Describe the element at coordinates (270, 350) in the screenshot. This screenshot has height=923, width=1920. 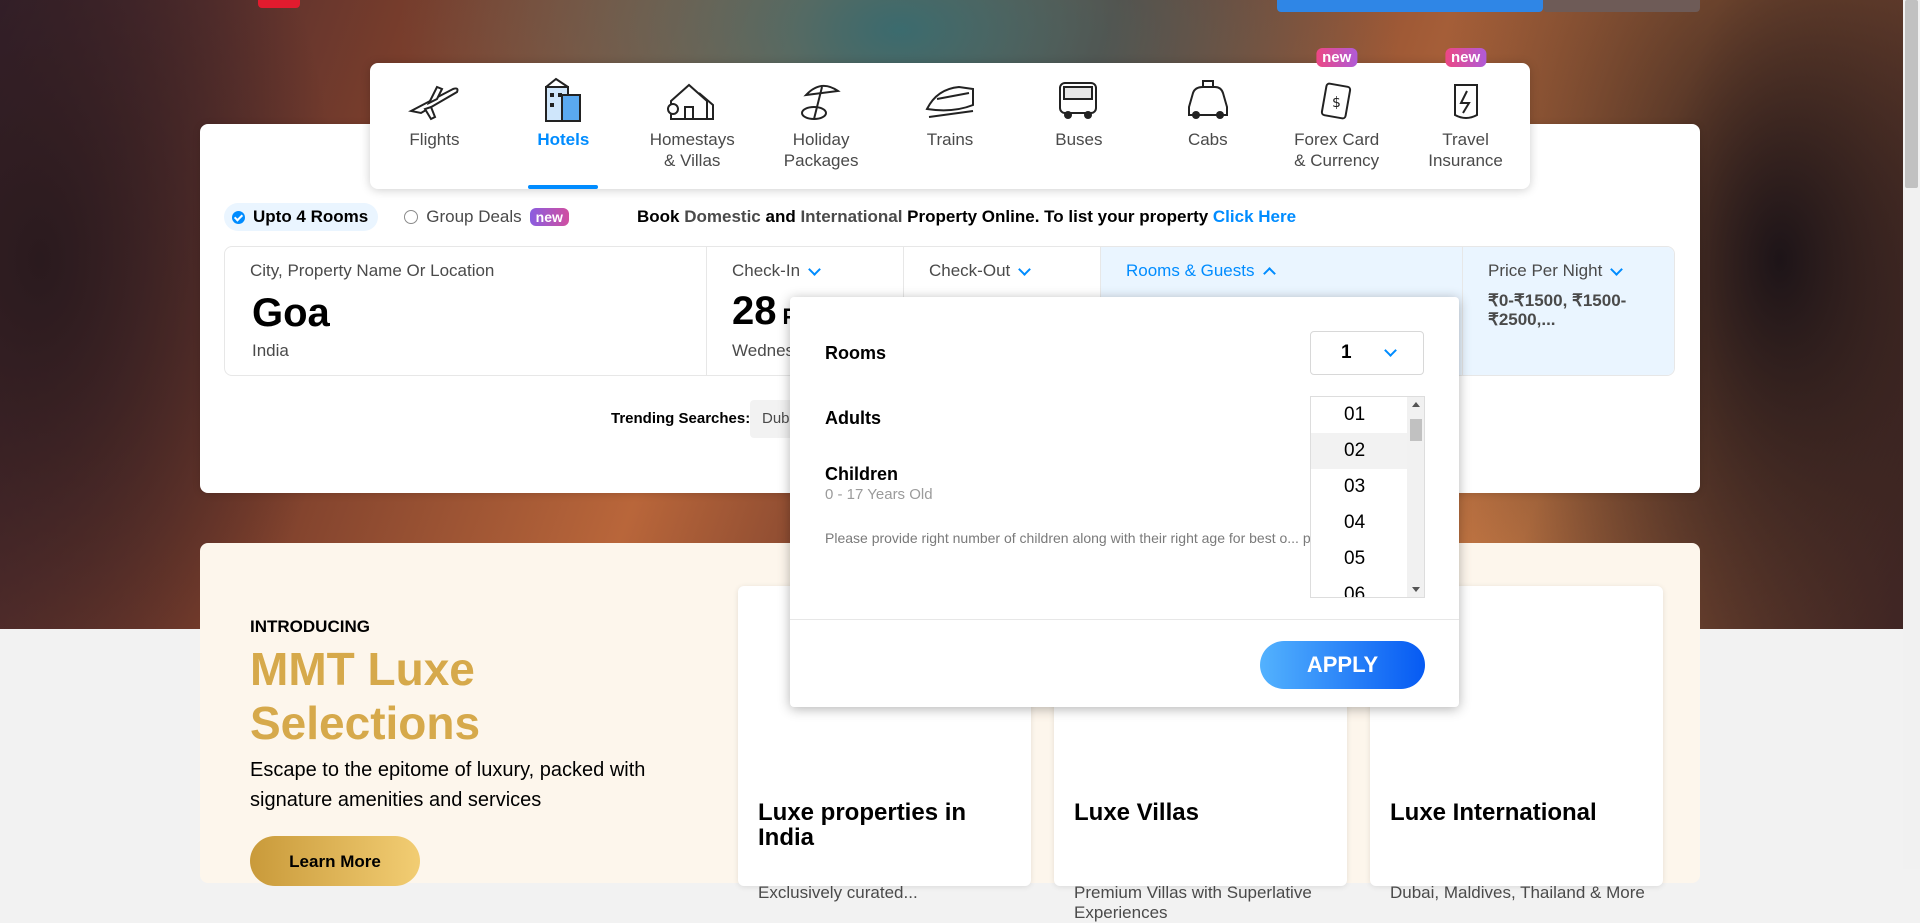
I see `city-country: India` at that location.